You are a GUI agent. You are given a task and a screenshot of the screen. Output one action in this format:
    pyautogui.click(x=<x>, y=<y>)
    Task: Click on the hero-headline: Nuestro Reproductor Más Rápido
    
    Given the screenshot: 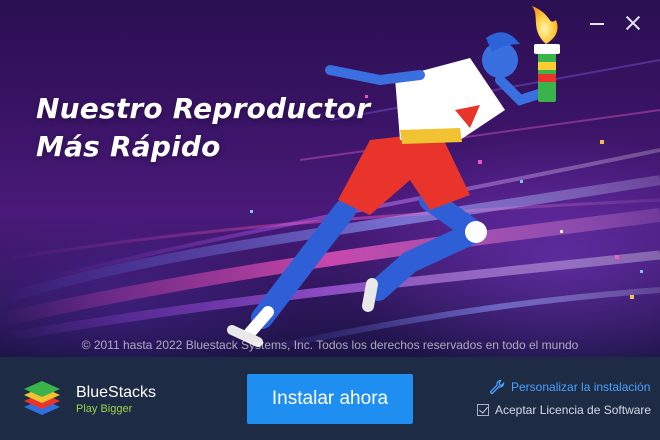 What is the action you would take?
    pyautogui.click(x=203, y=128)
    